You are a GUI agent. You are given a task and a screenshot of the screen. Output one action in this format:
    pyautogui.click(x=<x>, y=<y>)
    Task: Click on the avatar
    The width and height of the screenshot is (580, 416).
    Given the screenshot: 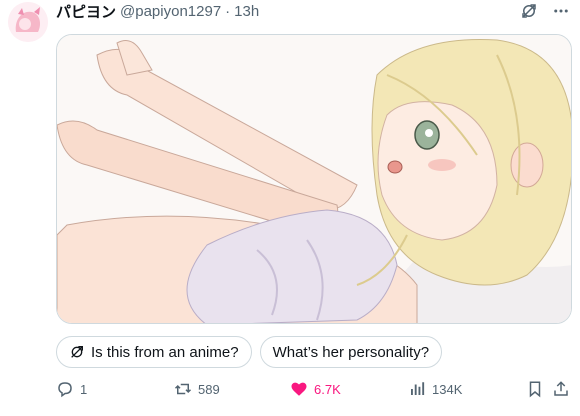 What is the action you would take?
    pyautogui.click(x=28, y=22)
    